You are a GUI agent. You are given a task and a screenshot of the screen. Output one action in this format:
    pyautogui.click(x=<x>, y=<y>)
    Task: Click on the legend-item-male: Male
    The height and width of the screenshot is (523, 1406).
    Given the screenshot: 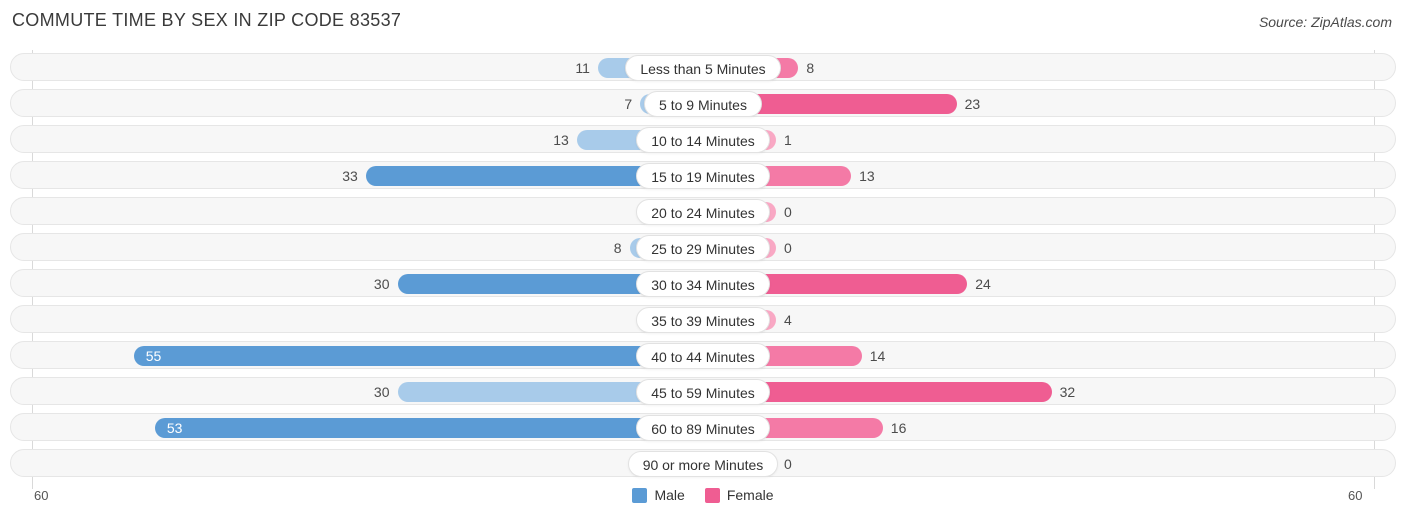 What is the action you would take?
    pyautogui.click(x=658, y=495)
    